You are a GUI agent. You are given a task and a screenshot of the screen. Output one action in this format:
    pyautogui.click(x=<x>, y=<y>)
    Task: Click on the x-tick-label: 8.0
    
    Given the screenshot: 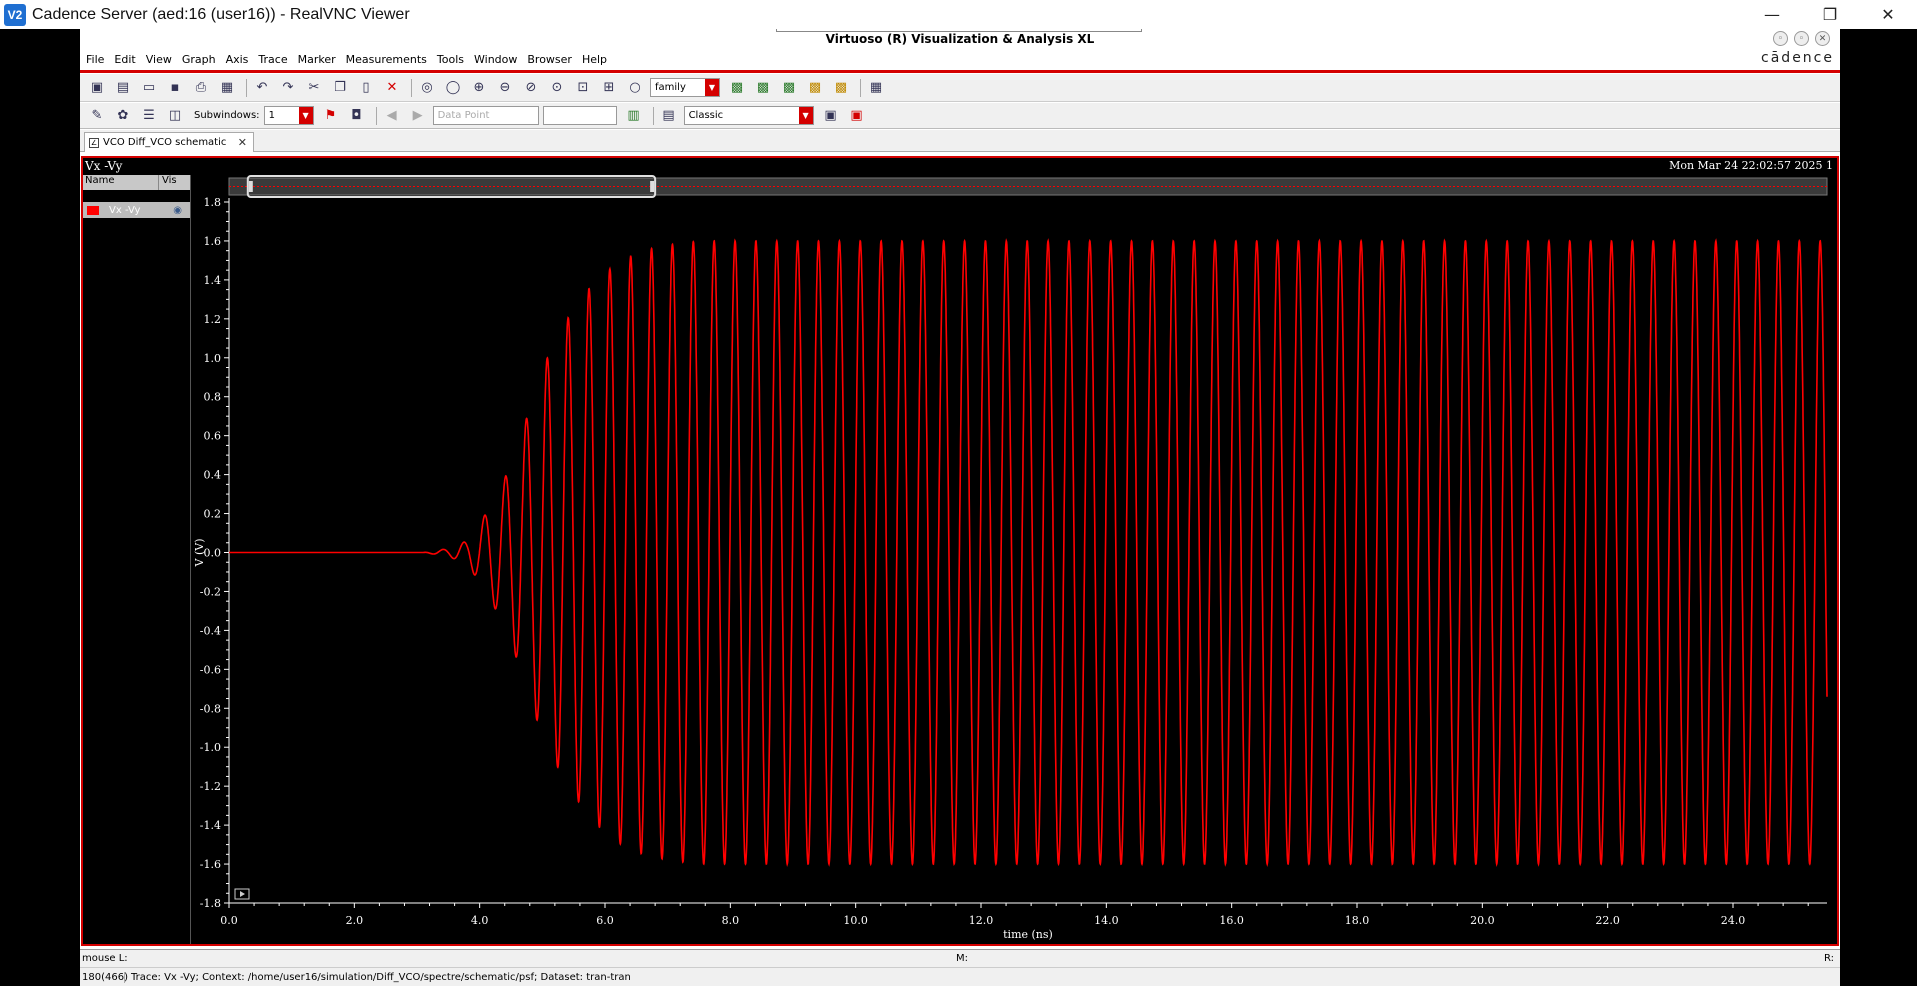 What is the action you would take?
    pyautogui.click(x=731, y=920)
    